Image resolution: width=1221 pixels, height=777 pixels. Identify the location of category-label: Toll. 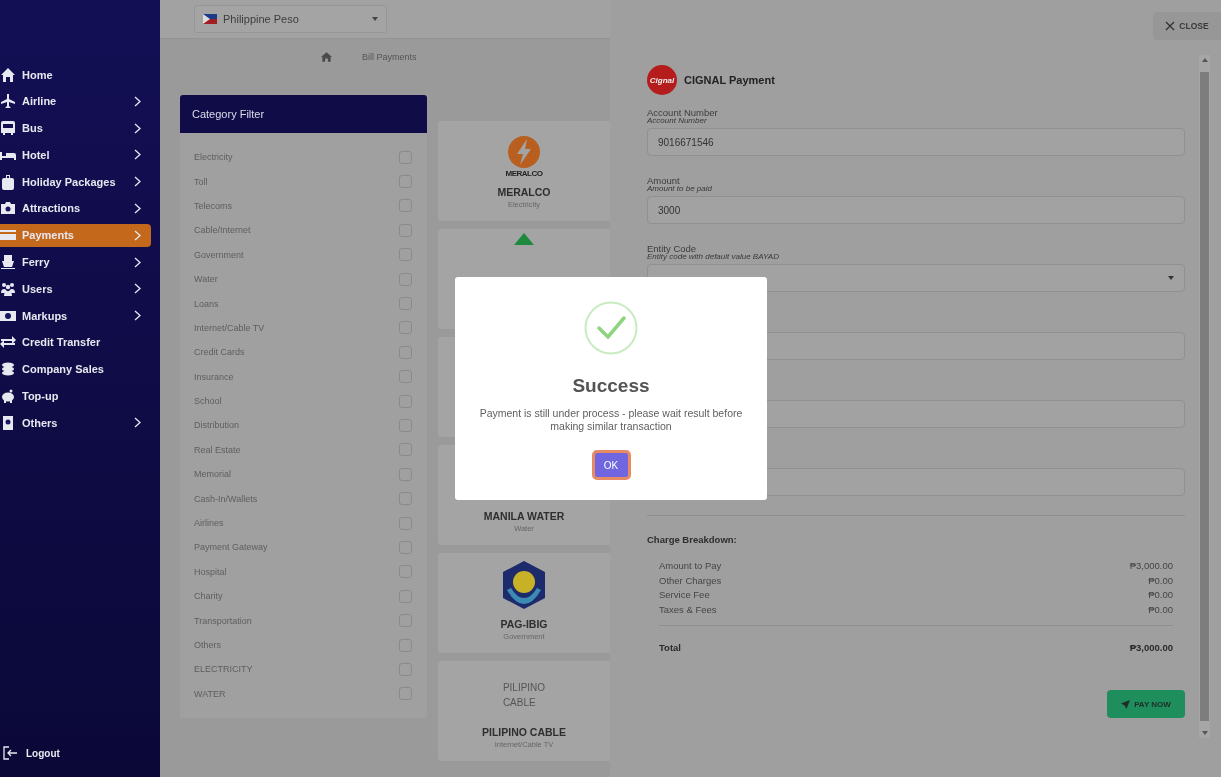
(201, 181).